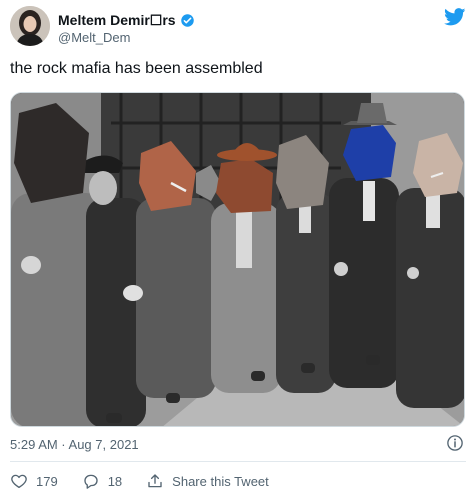 The width and height of the screenshot is (476, 494). What do you see at coordinates (117, 20) in the screenshot?
I see `display-name: Meltem Demir☐rs` at bounding box center [117, 20].